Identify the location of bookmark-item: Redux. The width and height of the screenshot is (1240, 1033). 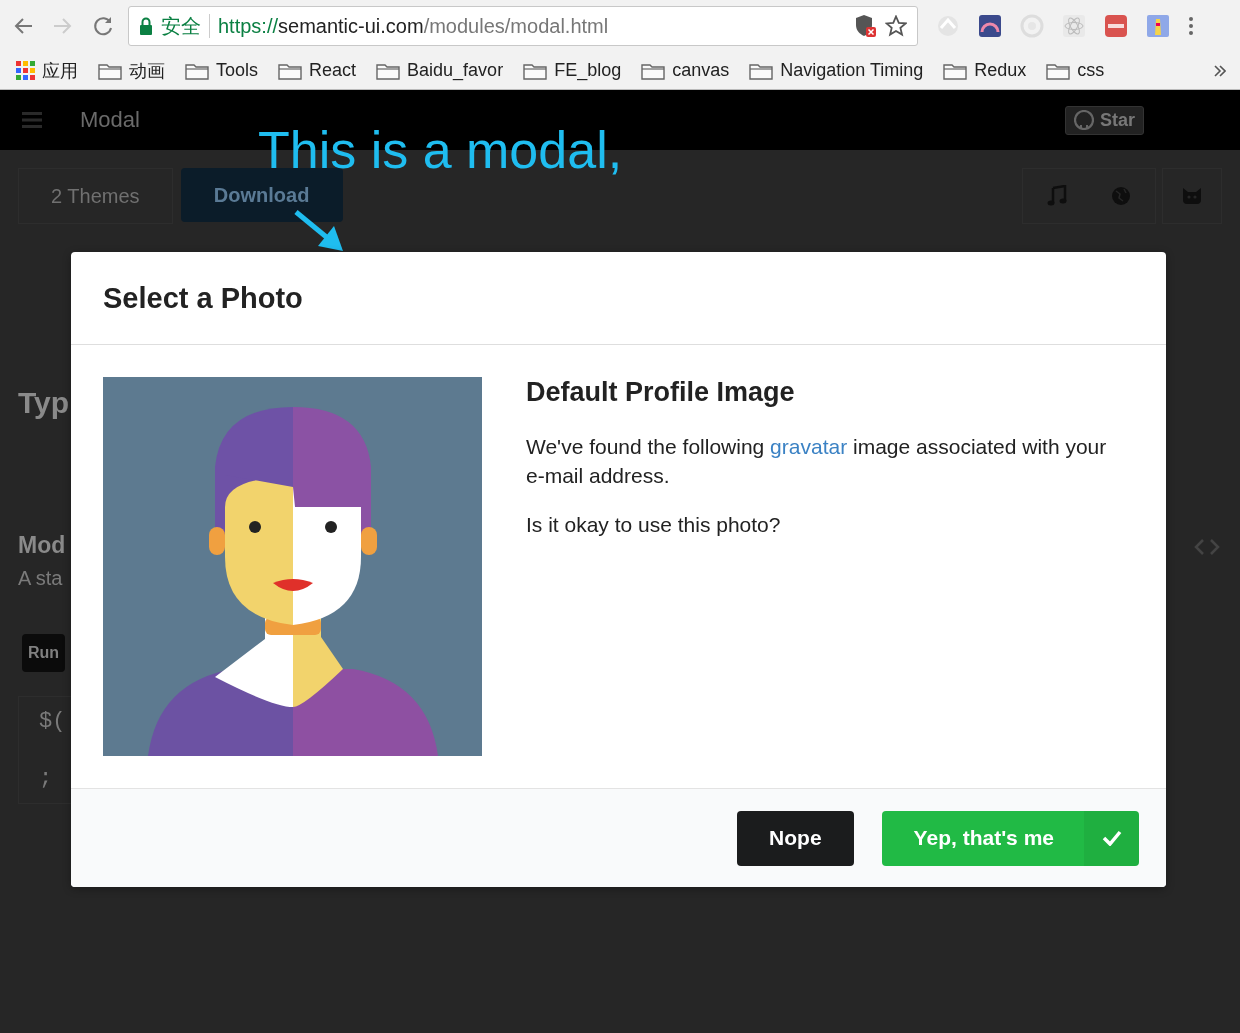
(985, 70).